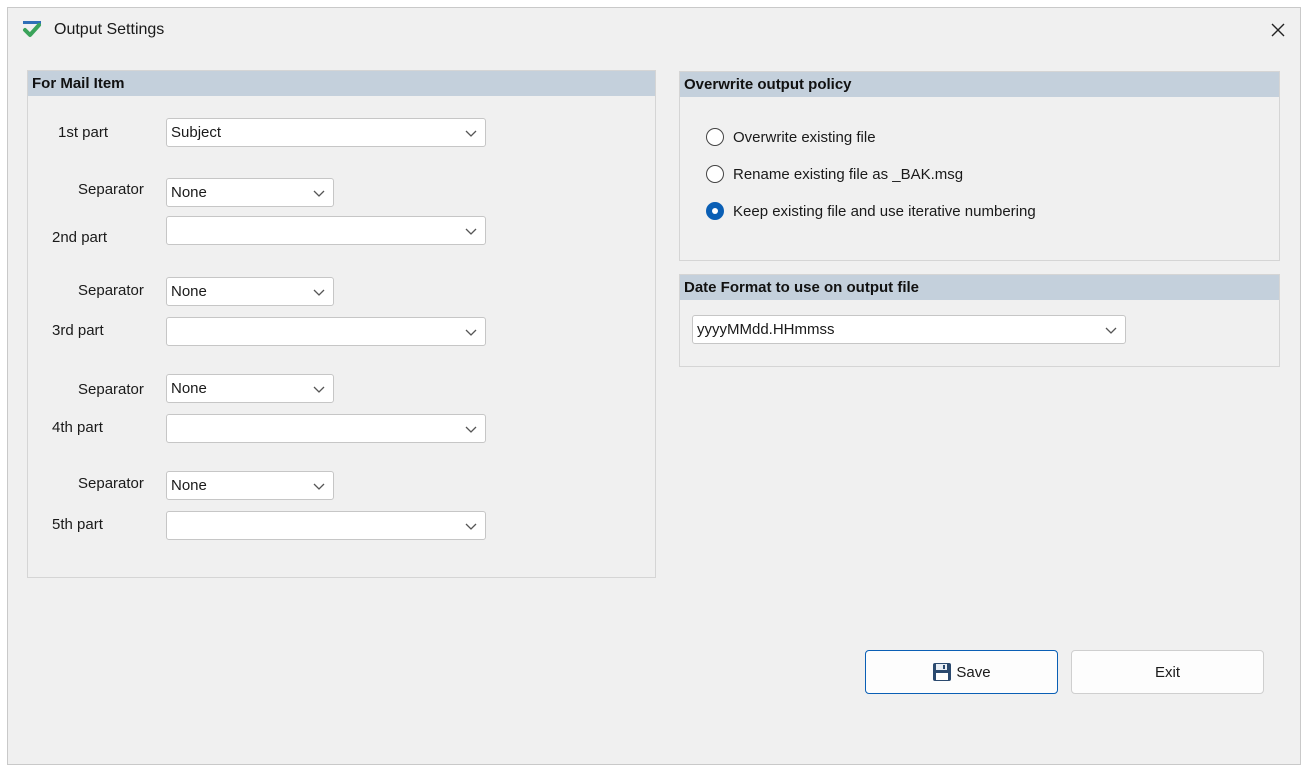  Describe the element at coordinates (326, 132) in the screenshot. I see `part-1-select: Subject` at that location.